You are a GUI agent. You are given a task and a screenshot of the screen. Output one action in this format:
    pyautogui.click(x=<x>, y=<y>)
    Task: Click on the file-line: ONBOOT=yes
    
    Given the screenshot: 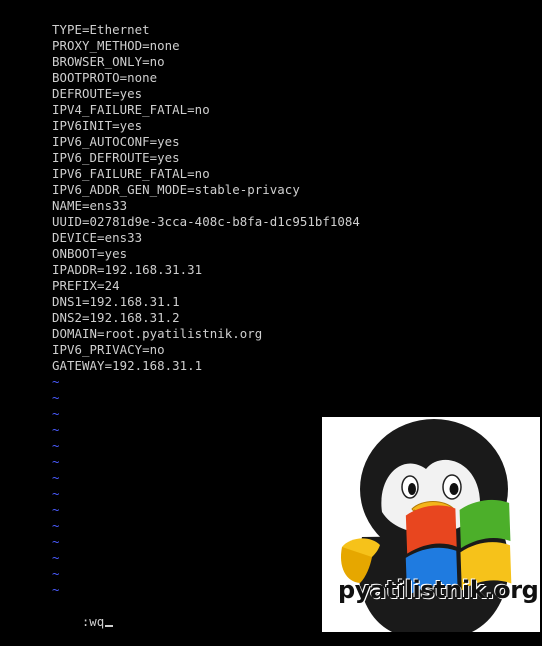 What is the action you would take?
    pyautogui.click(x=90, y=253)
    